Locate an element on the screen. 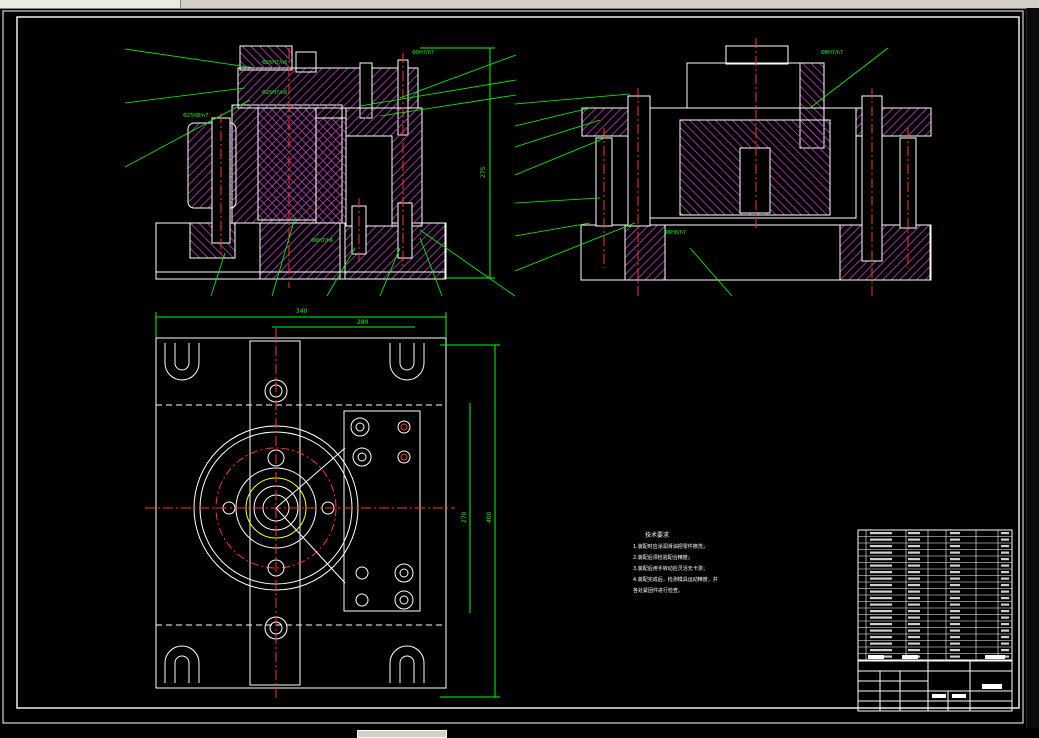 This screenshot has width=1039, height=738. front-fit-3: Φ25H8/n7 is located at coordinates (195, 116).